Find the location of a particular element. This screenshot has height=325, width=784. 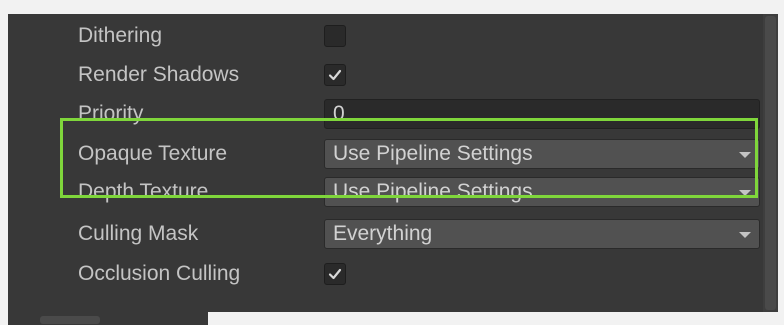

culling-mask-value: Everything is located at coordinates (383, 233).